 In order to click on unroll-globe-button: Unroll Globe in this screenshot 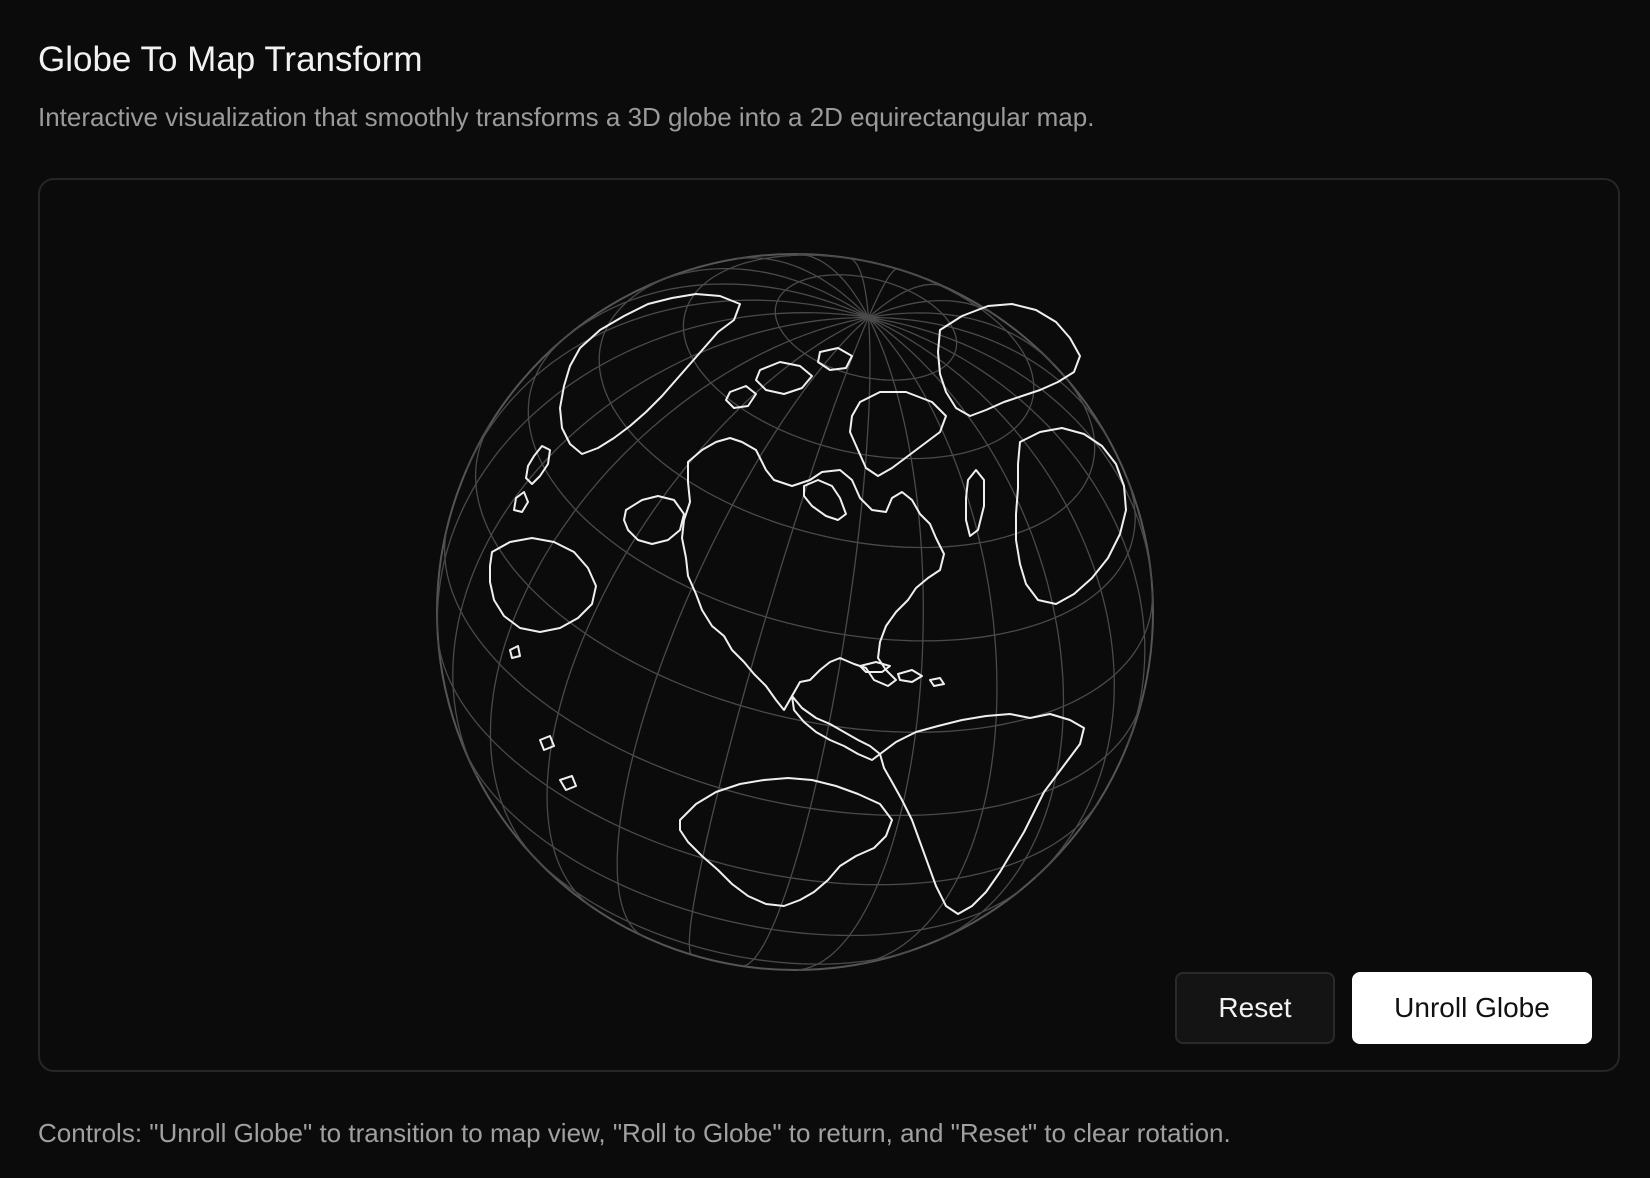, I will do `click(1472, 1008)`.